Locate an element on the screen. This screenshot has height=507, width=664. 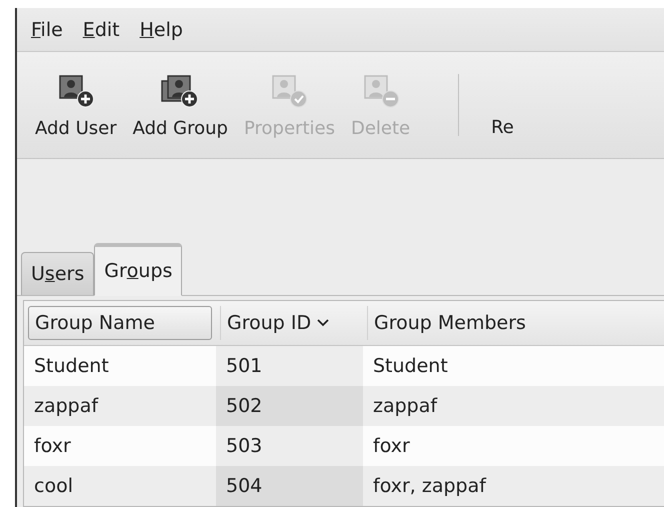
table-cell: 501 is located at coordinates (289, 366).